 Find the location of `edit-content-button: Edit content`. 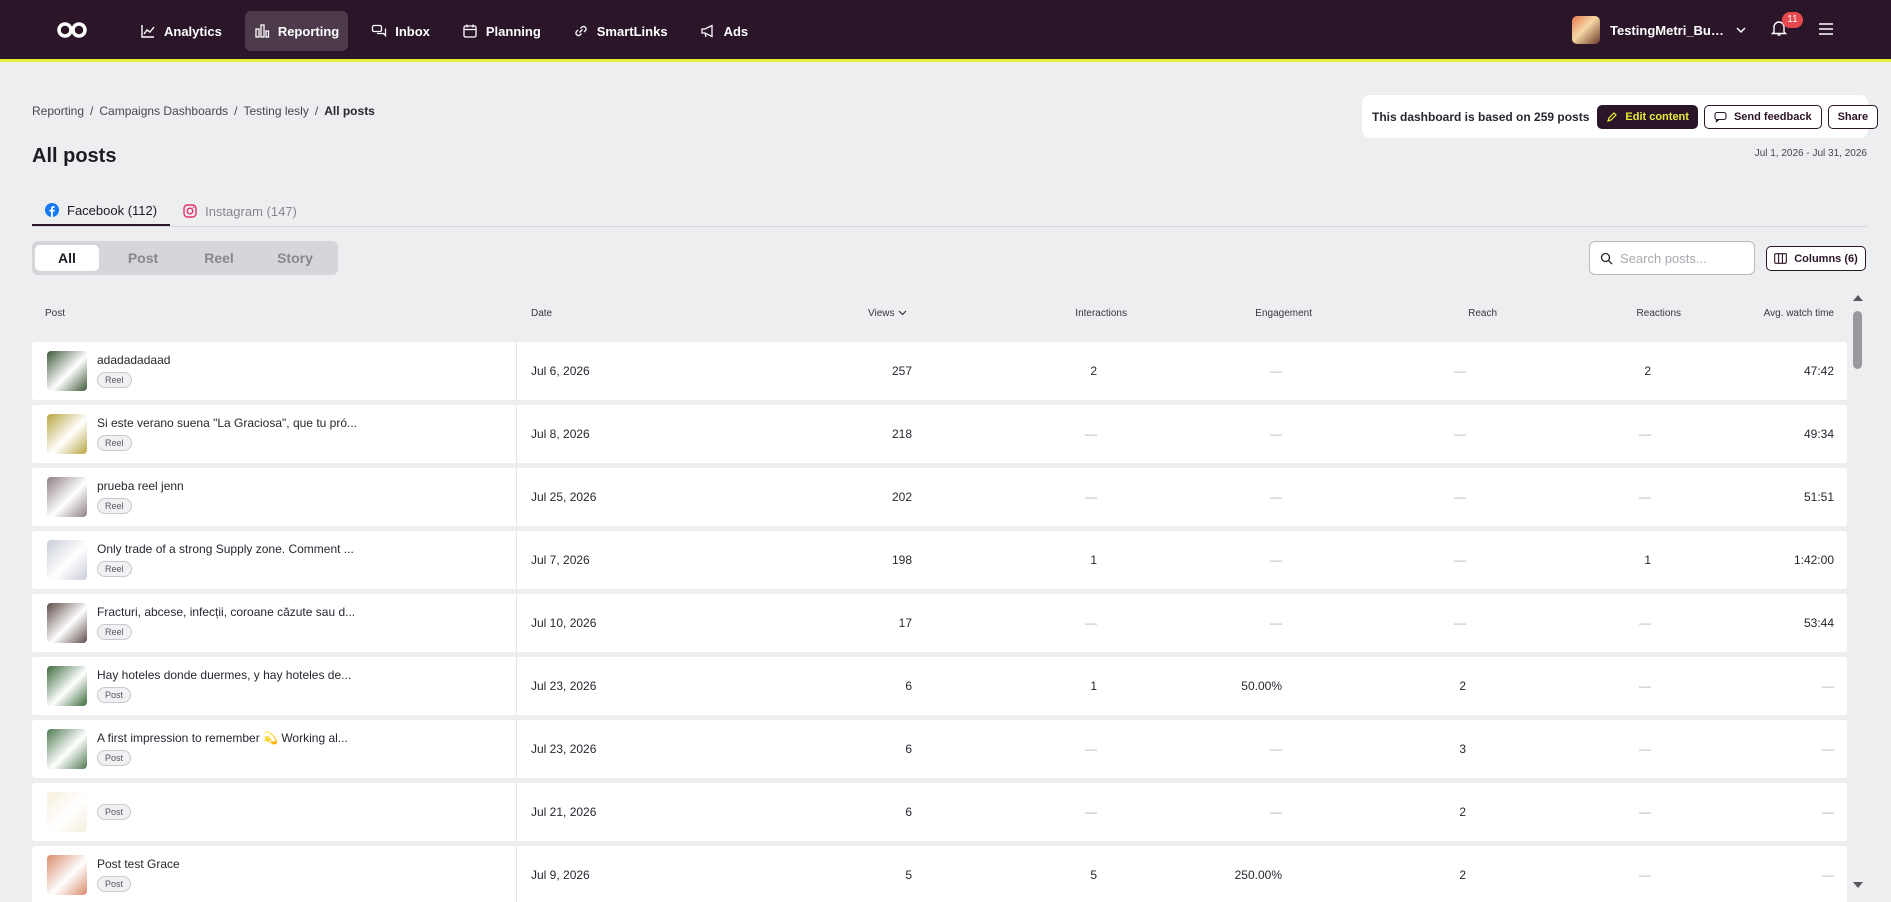

edit-content-button: Edit content is located at coordinates (1647, 116).